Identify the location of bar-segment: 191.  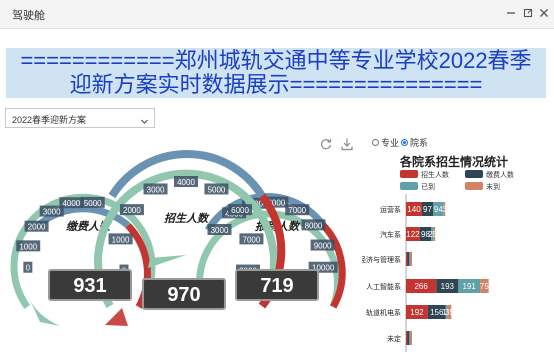
(469, 286).